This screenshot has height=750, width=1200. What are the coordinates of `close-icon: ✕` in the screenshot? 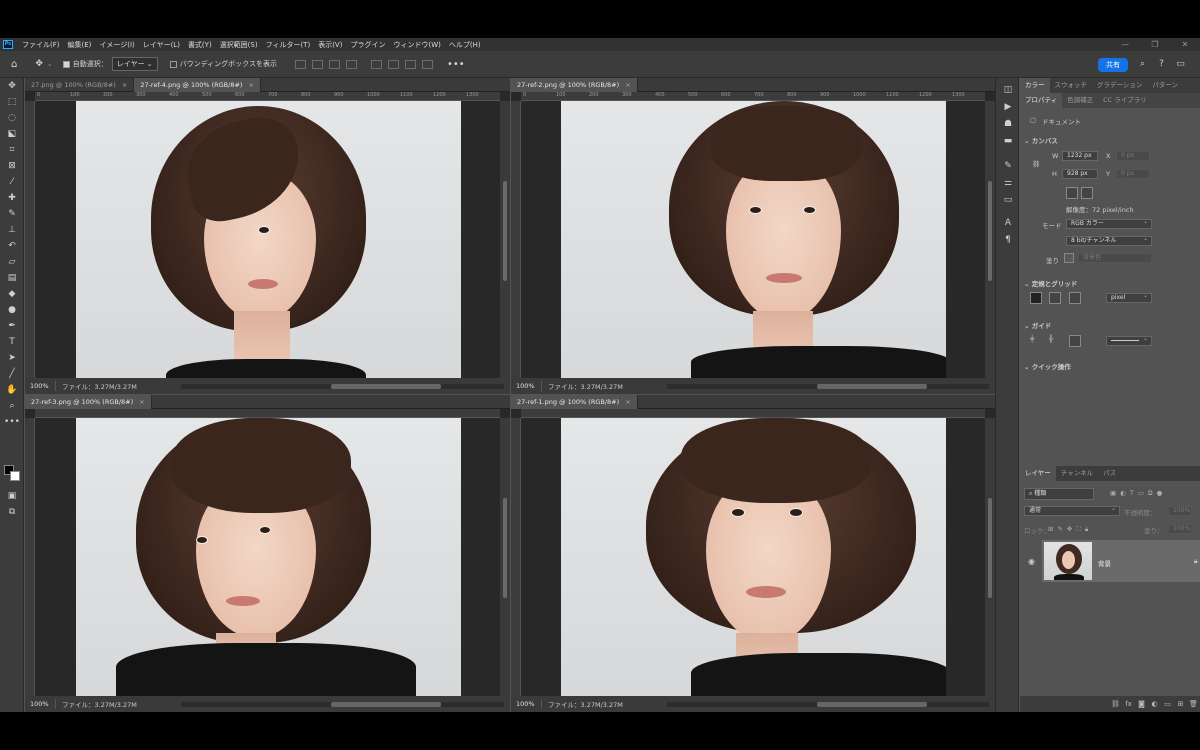 It's located at (1185, 44).